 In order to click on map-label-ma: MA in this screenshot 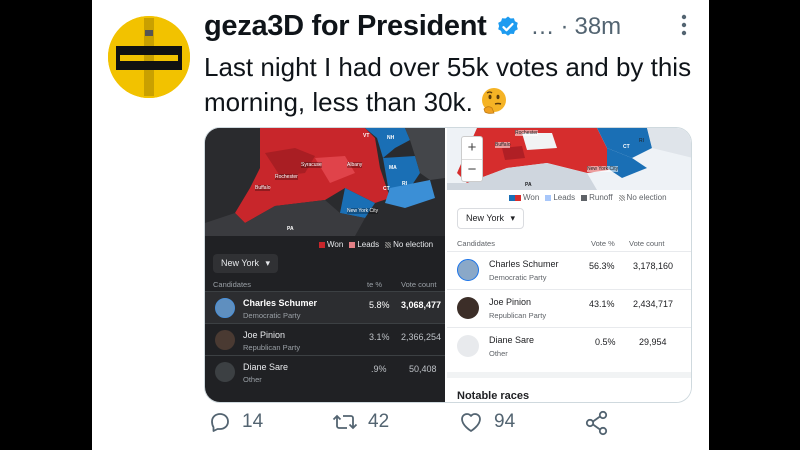, I will do `click(393, 168)`.